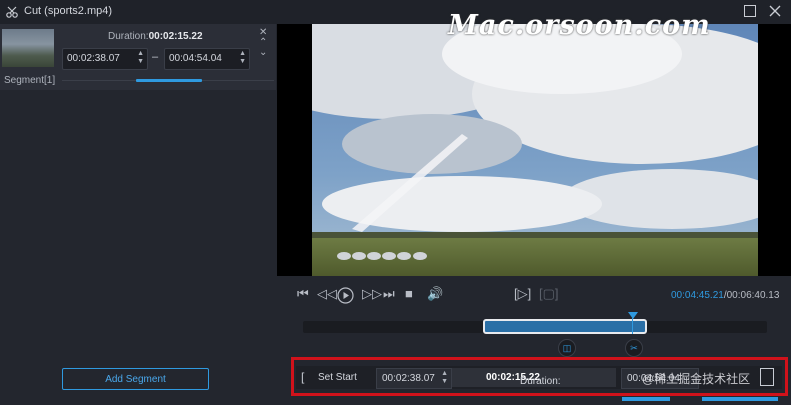 The image size is (791, 405). What do you see at coordinates (12, 12) in the screenshot?
I see `scissors-icon` at bounding box center [12, 12].